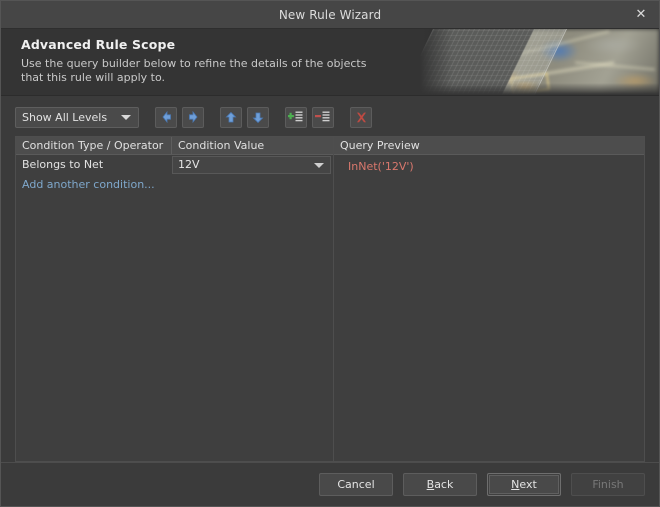 The image size is (660, 507). I want to click on table-row: Belongs to Net 12V, so click(174, 164).